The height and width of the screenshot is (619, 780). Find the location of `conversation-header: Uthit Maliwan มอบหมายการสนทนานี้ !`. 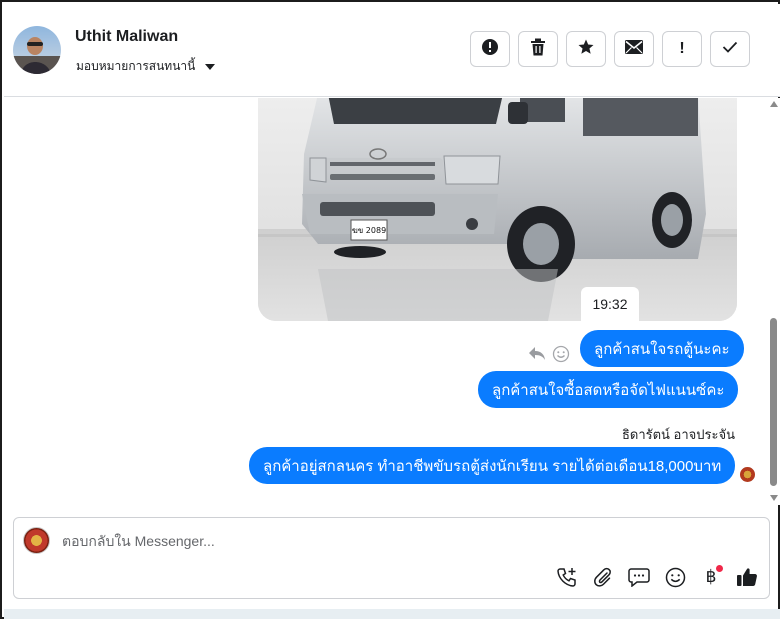

conversation-header: Uthit Maliwan มอบหมายการสนทนานี้ ! is located at coordinates (392, 50).